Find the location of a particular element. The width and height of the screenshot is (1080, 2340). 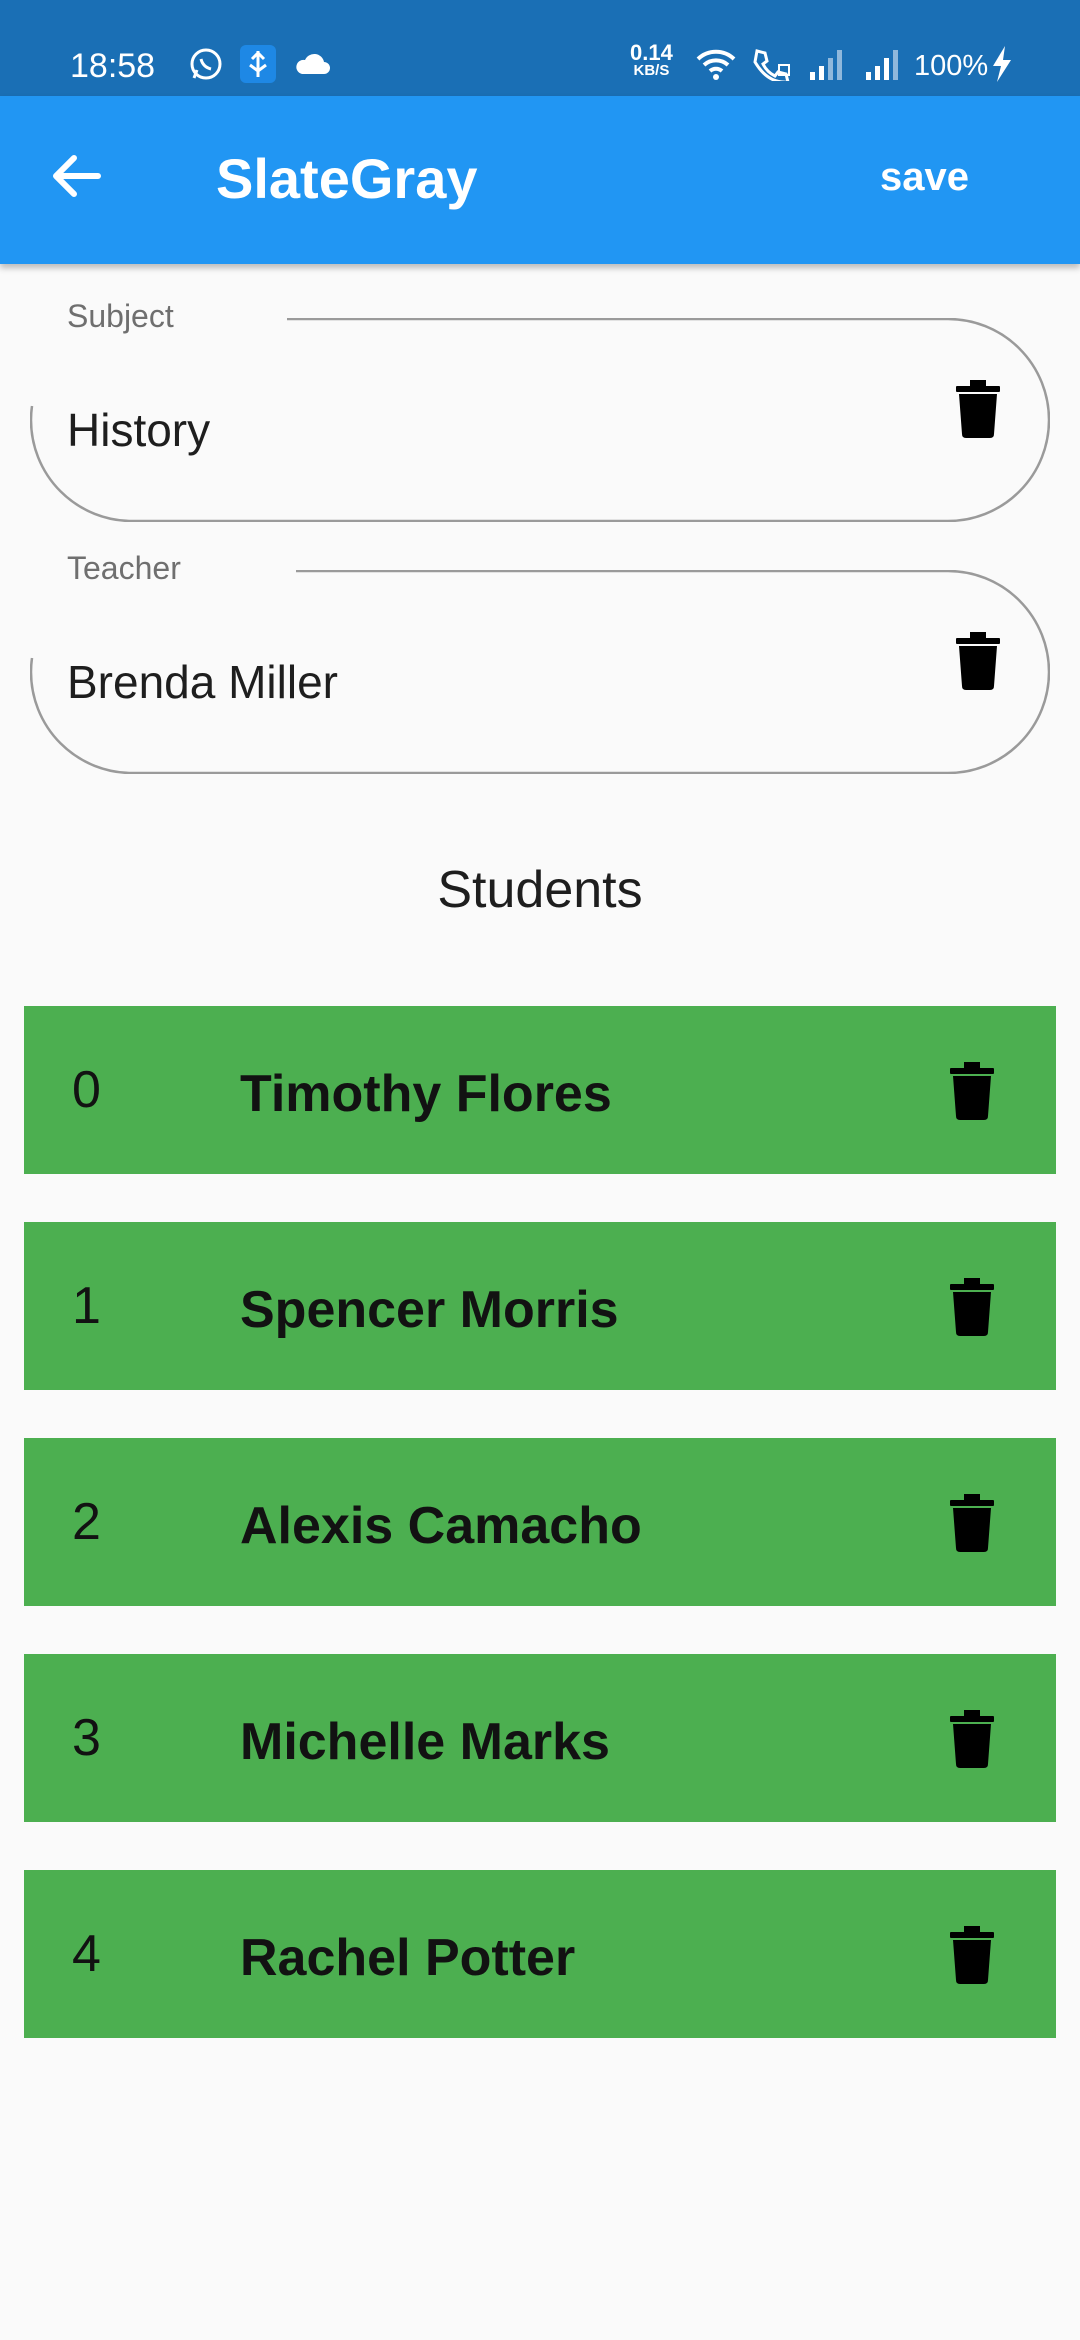

student-index: 1 is located at coordinates (86, 1306).